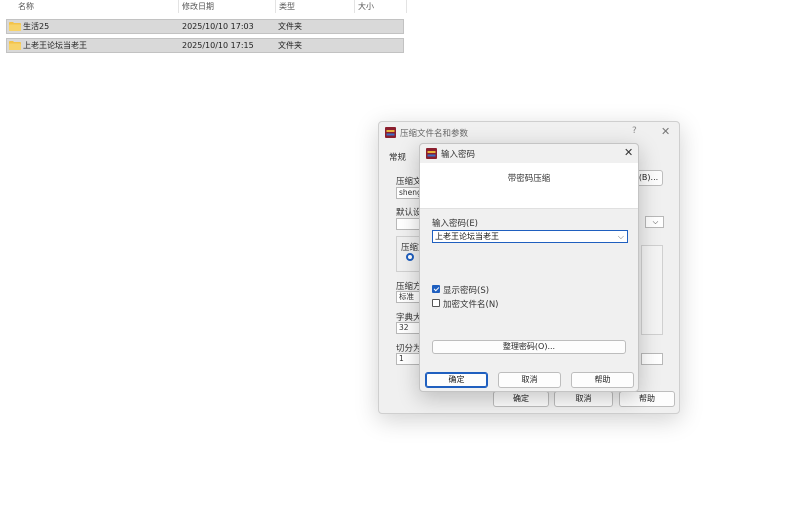 This screenshot has height=531, width=800. Describe the element at coordinates (218, 45) in the screenshot. I see `file-date: 2025/10/10 17:15` at that location.